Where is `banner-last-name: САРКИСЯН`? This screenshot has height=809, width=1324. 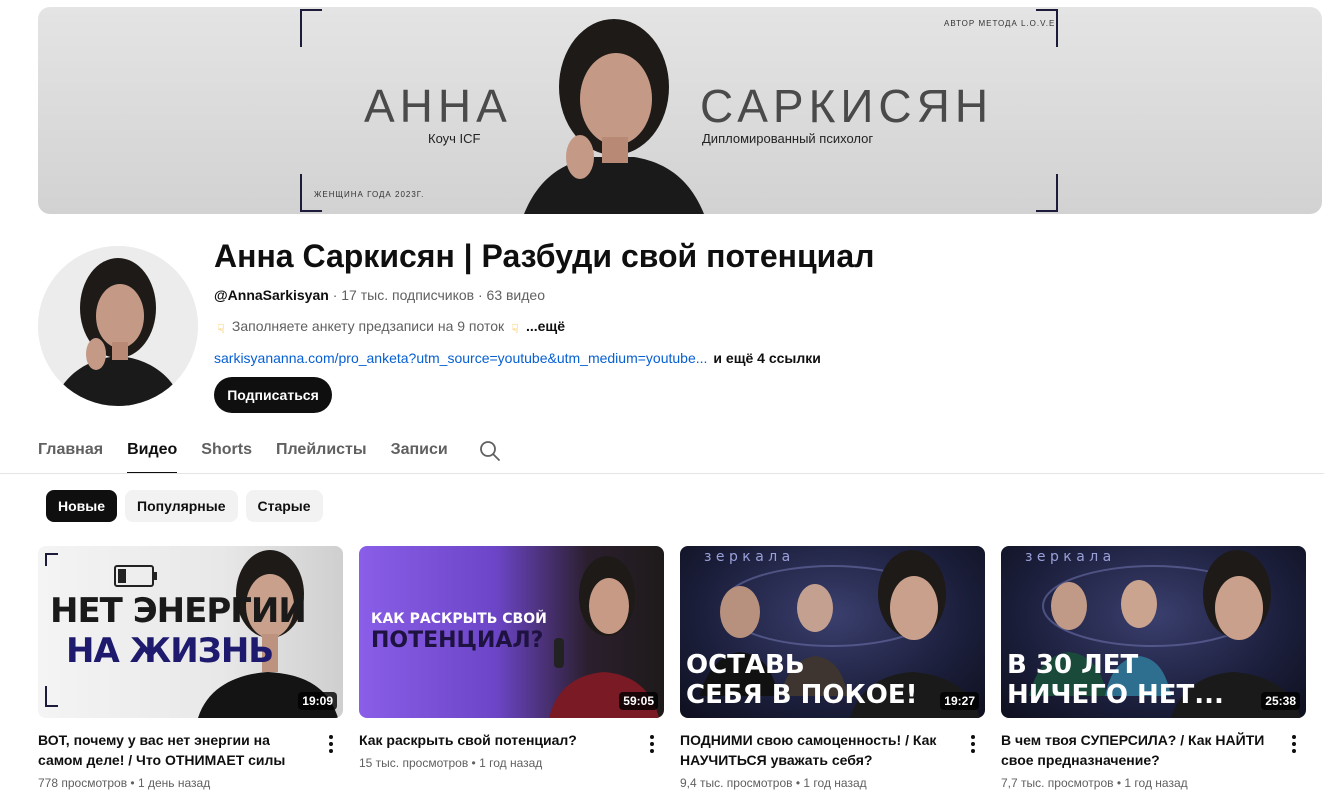
banner-last-name: САРКИСЯН is located at coordinates (847, 106).